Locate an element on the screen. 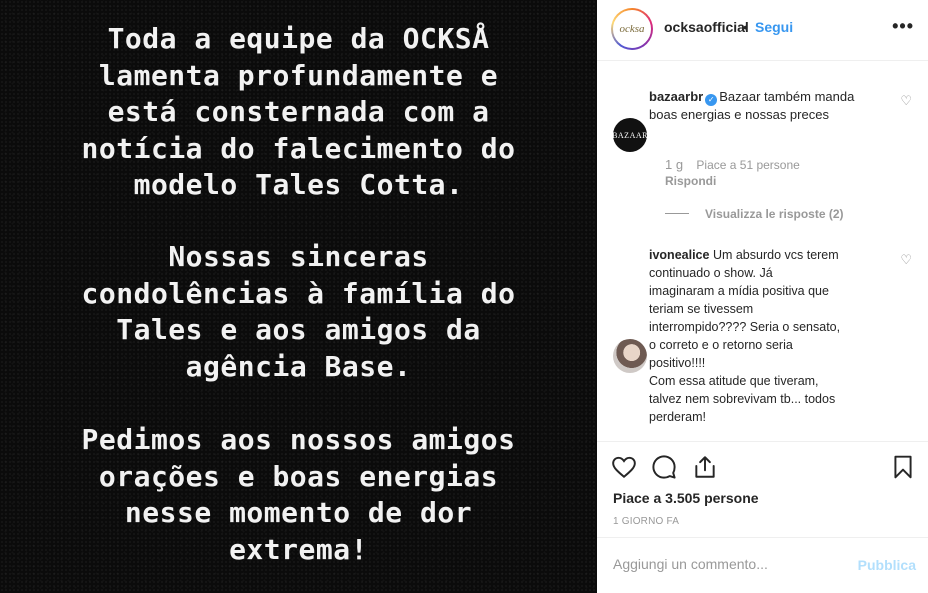 The height and width of the screenshot is (593, 928). comment-line: Um absurdo vcs terem is located at coordinates (775, 255).